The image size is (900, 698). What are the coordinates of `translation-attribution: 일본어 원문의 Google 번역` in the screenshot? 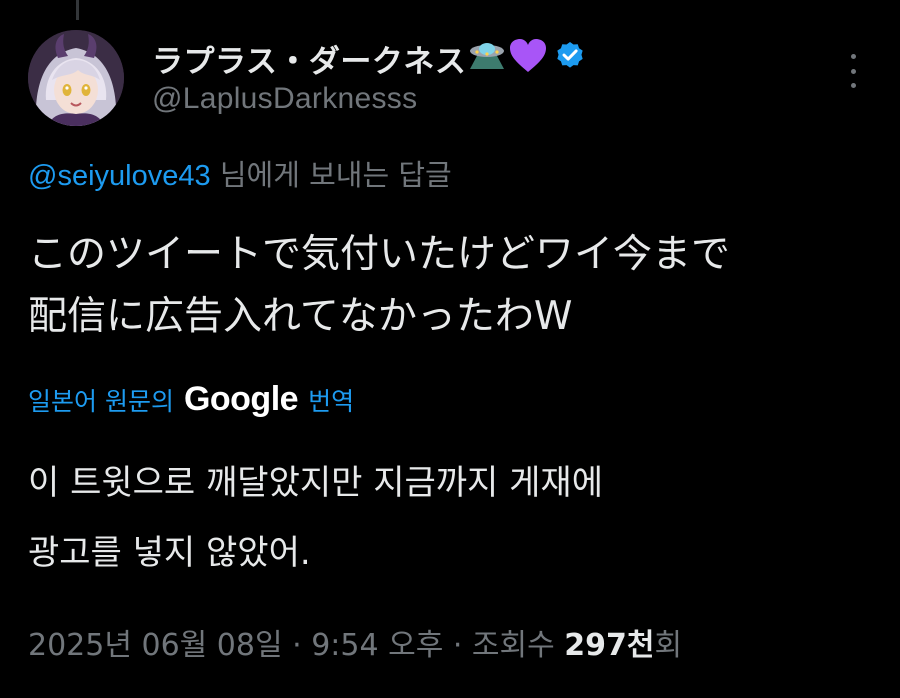 It's located at (191, 399).